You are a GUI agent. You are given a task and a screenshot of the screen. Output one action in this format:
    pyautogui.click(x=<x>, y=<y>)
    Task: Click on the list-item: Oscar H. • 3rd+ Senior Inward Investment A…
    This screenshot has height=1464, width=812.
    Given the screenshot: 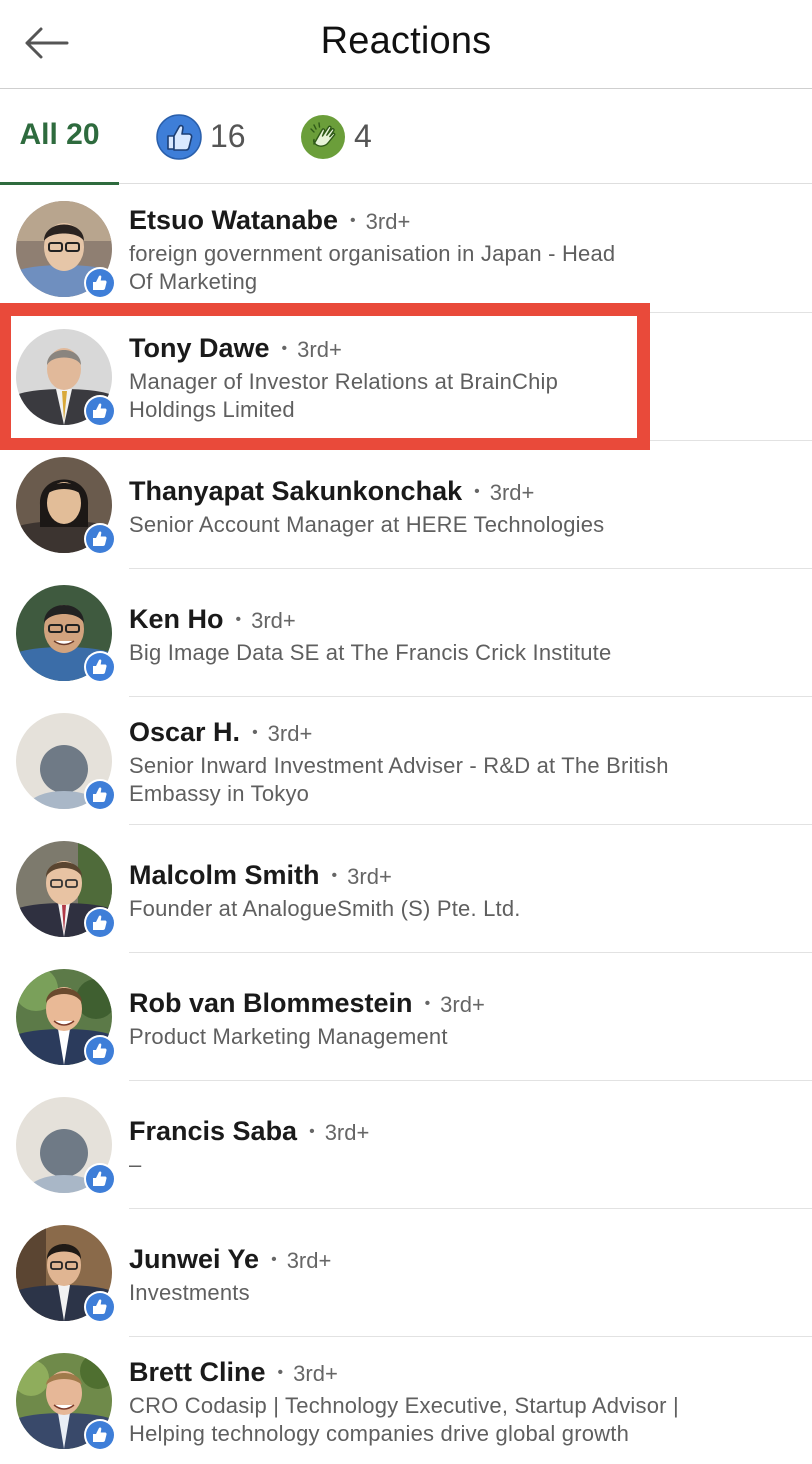 What is the action you would take?
    pyautogui.click(x=406, y=761)
    